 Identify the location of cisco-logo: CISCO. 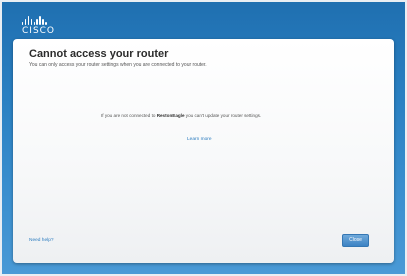
(38, 26).